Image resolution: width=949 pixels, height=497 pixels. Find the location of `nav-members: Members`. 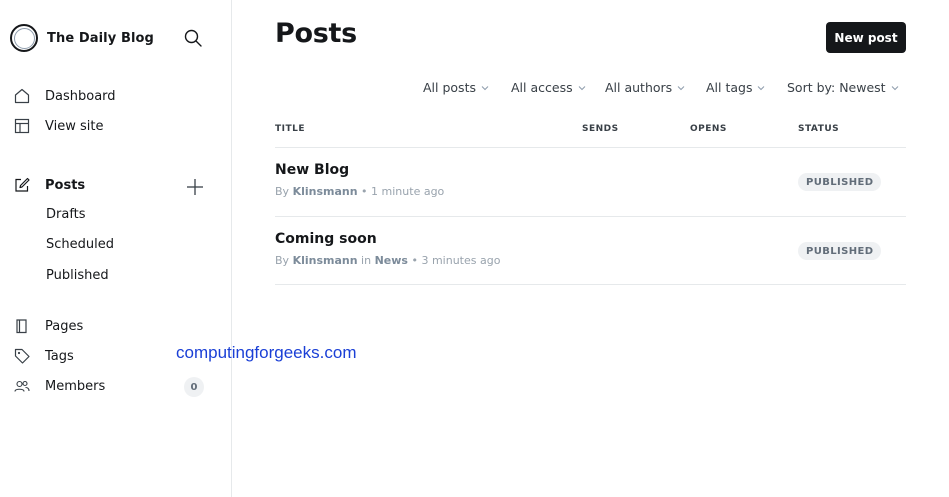

nav-members: Members is located at coordinates (58, 386).